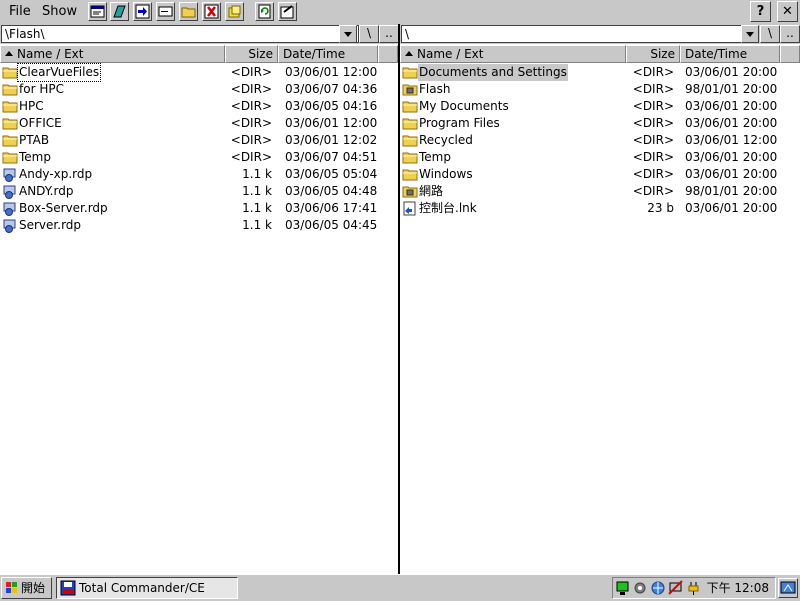 The image size is (800, 601). I want to click on file-name: My Documents, so click(464, 106).